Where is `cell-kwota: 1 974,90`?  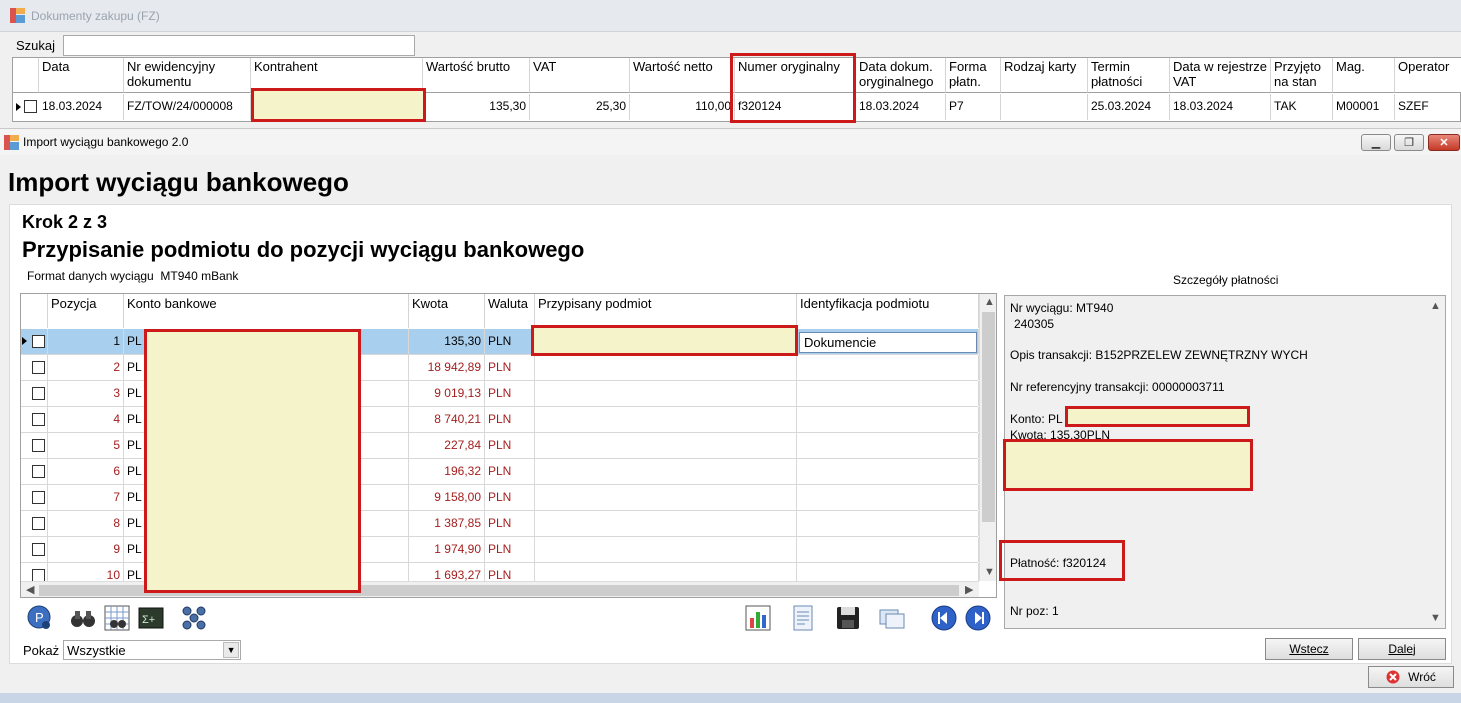
cell-kwota: 1 974,90 is located at coordinates (447, 549).